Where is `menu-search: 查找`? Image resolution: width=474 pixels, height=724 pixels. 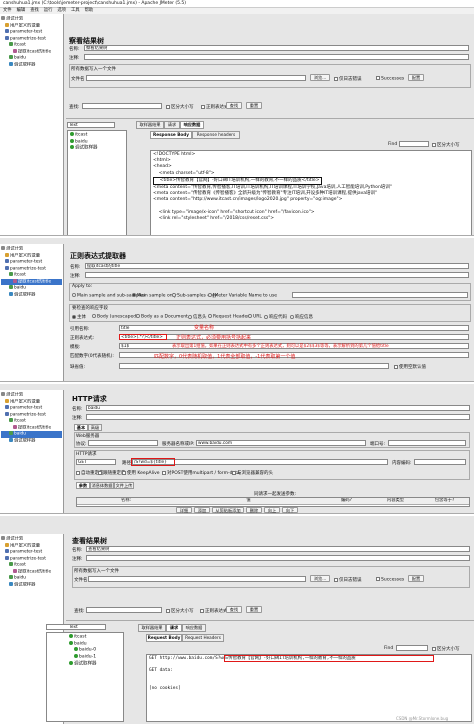 menu-search: 查找 is located at coordinates (34, 10).